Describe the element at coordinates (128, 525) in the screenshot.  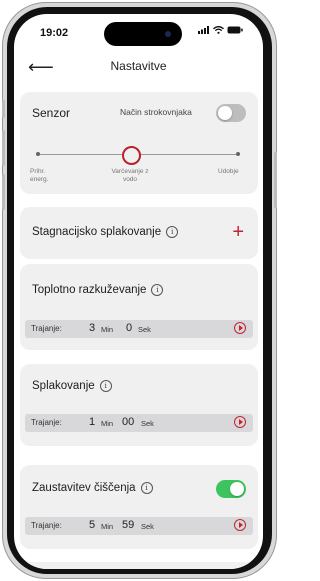
I see `duration-seconds: 59` at that location.